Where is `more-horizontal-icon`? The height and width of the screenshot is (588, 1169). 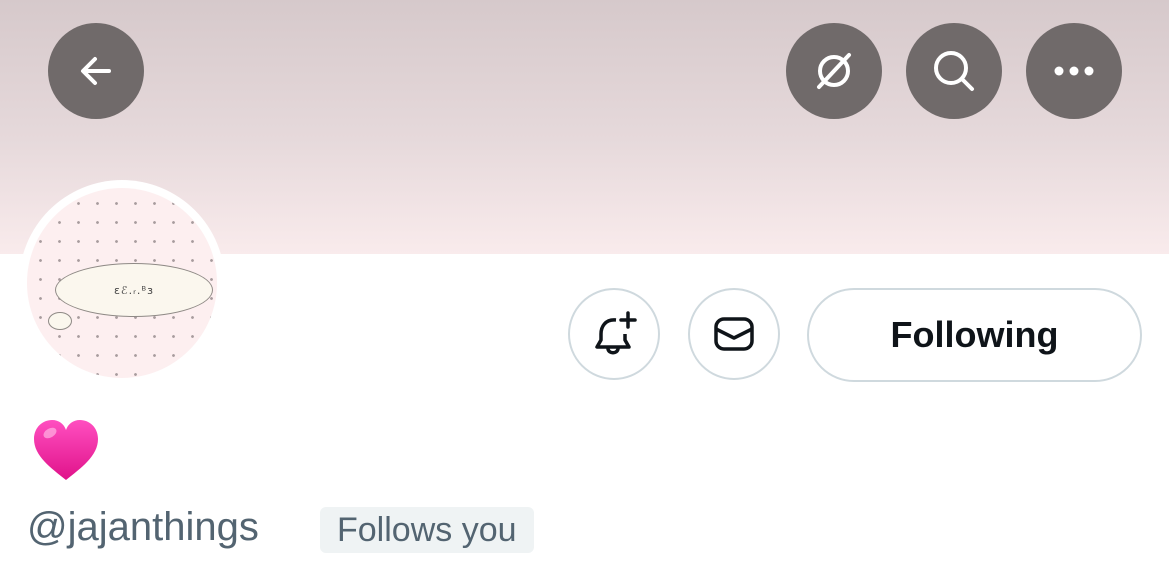
more-horizontal-icon is located at coordinates (1074, 71).